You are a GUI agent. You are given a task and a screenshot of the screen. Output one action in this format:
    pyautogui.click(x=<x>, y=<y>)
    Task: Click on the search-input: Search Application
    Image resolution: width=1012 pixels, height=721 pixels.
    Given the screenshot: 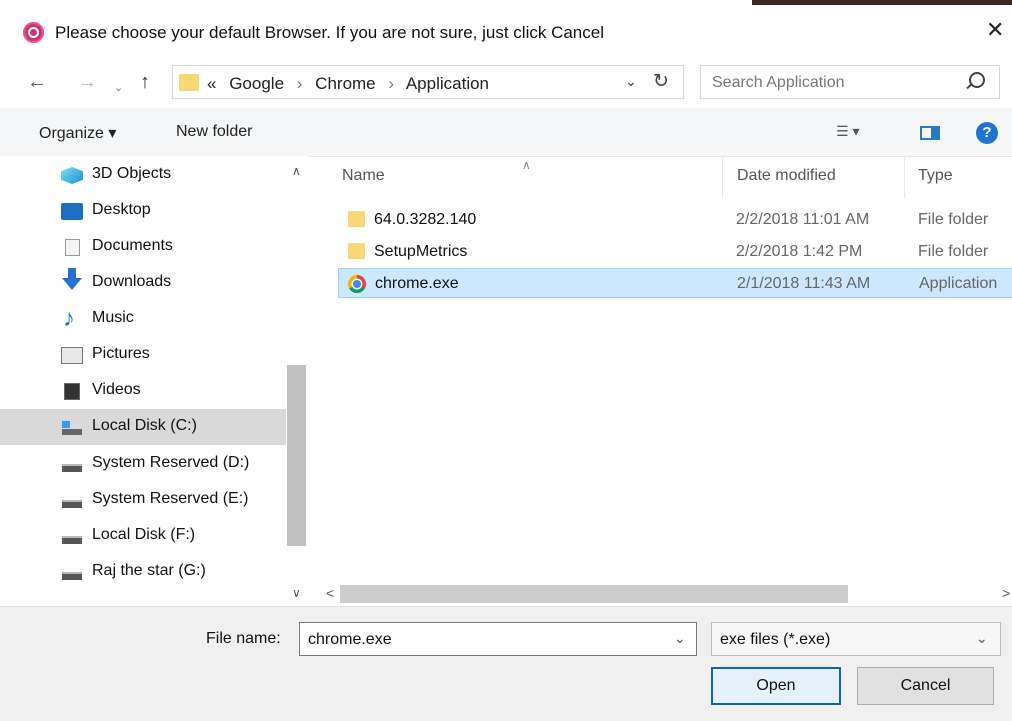 What is the action you would take?
    pyautogui.click(x=850, y=82)
    